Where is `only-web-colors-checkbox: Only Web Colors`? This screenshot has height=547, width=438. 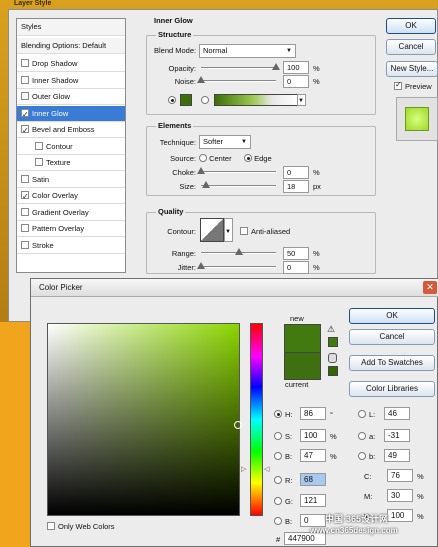
only-web-colors-checkbox: Only Web Colors is located at coordinates (81, 526).